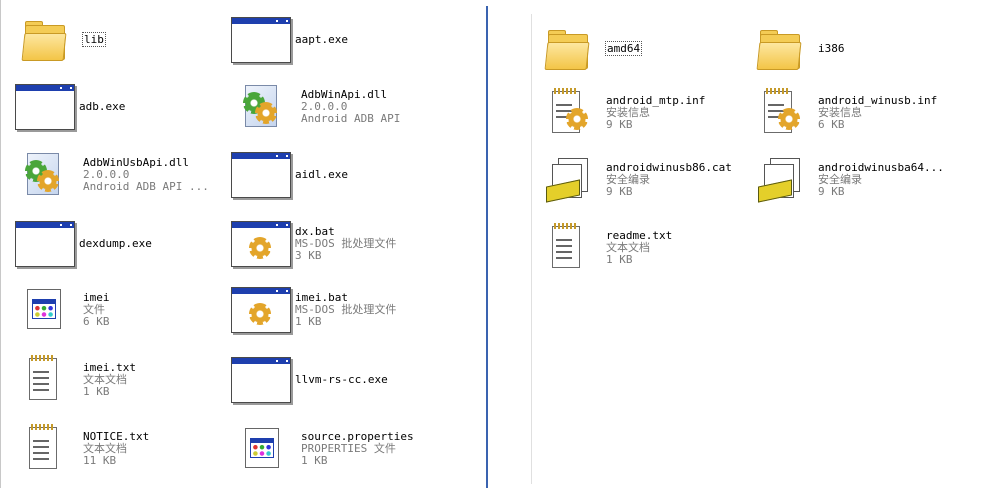 The height and width of the screenshot is (488, 989). I want to click on file-name: i386, so click(831, 48).